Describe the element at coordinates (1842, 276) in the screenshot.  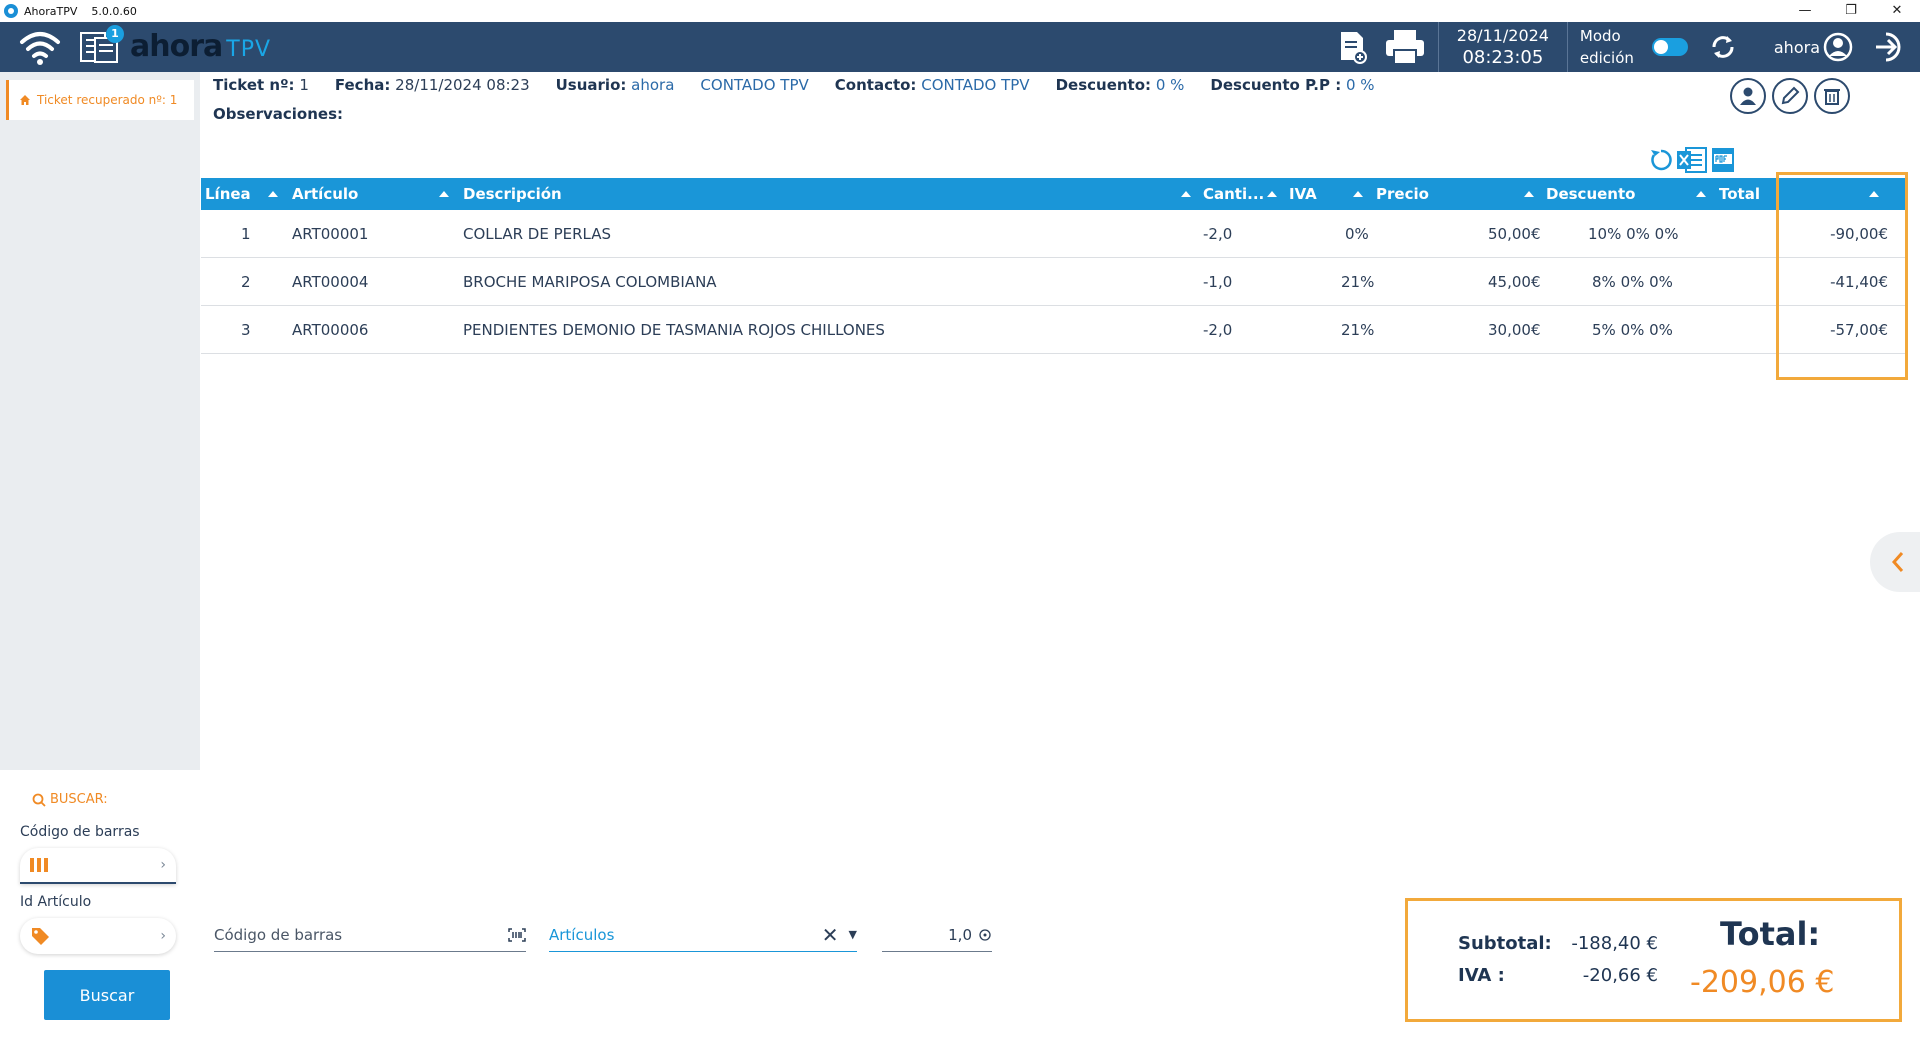
I see `total-column-highlight` at that location.